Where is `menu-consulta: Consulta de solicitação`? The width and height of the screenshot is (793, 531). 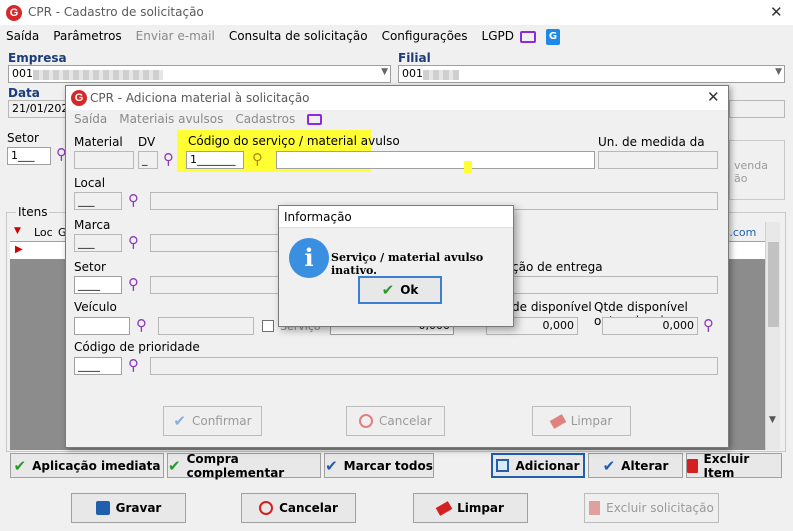
menu-consulta: Consulta de solicitação is located at coordinates (298, 37).